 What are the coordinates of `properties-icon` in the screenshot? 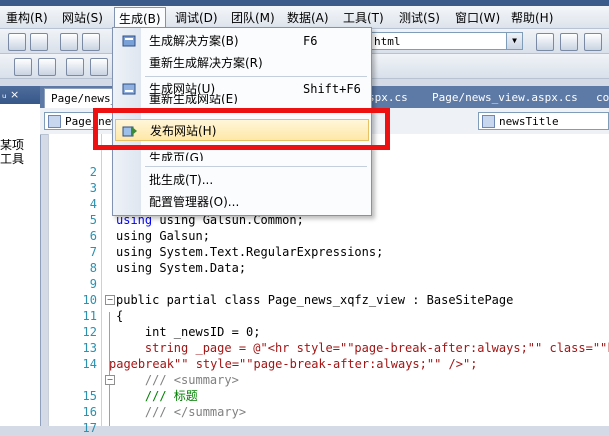 It's located at (593, 42).